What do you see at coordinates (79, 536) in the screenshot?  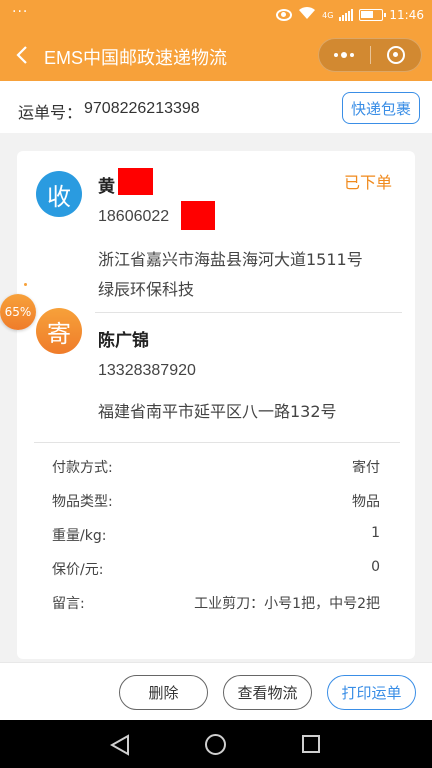 I see `detail-key: 重量/kg:` at bounding box center [79, 536].